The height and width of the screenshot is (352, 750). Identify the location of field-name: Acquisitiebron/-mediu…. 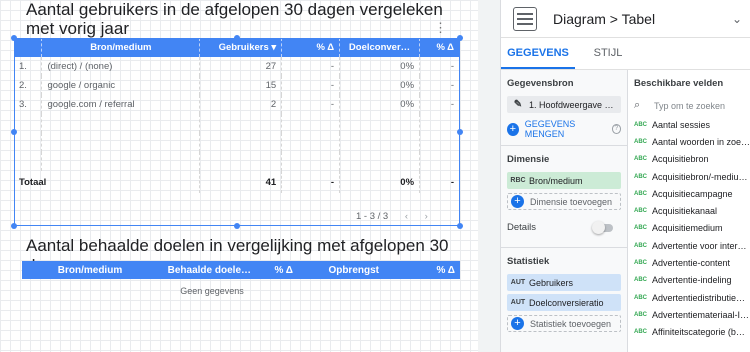
(700, 176).